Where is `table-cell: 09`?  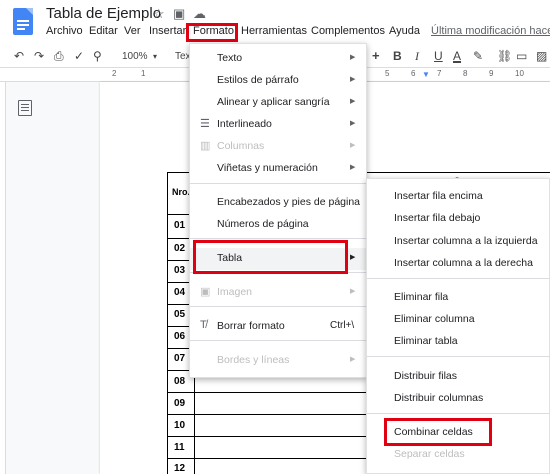
table-cell: 09 is located at coordinates (180, 403).